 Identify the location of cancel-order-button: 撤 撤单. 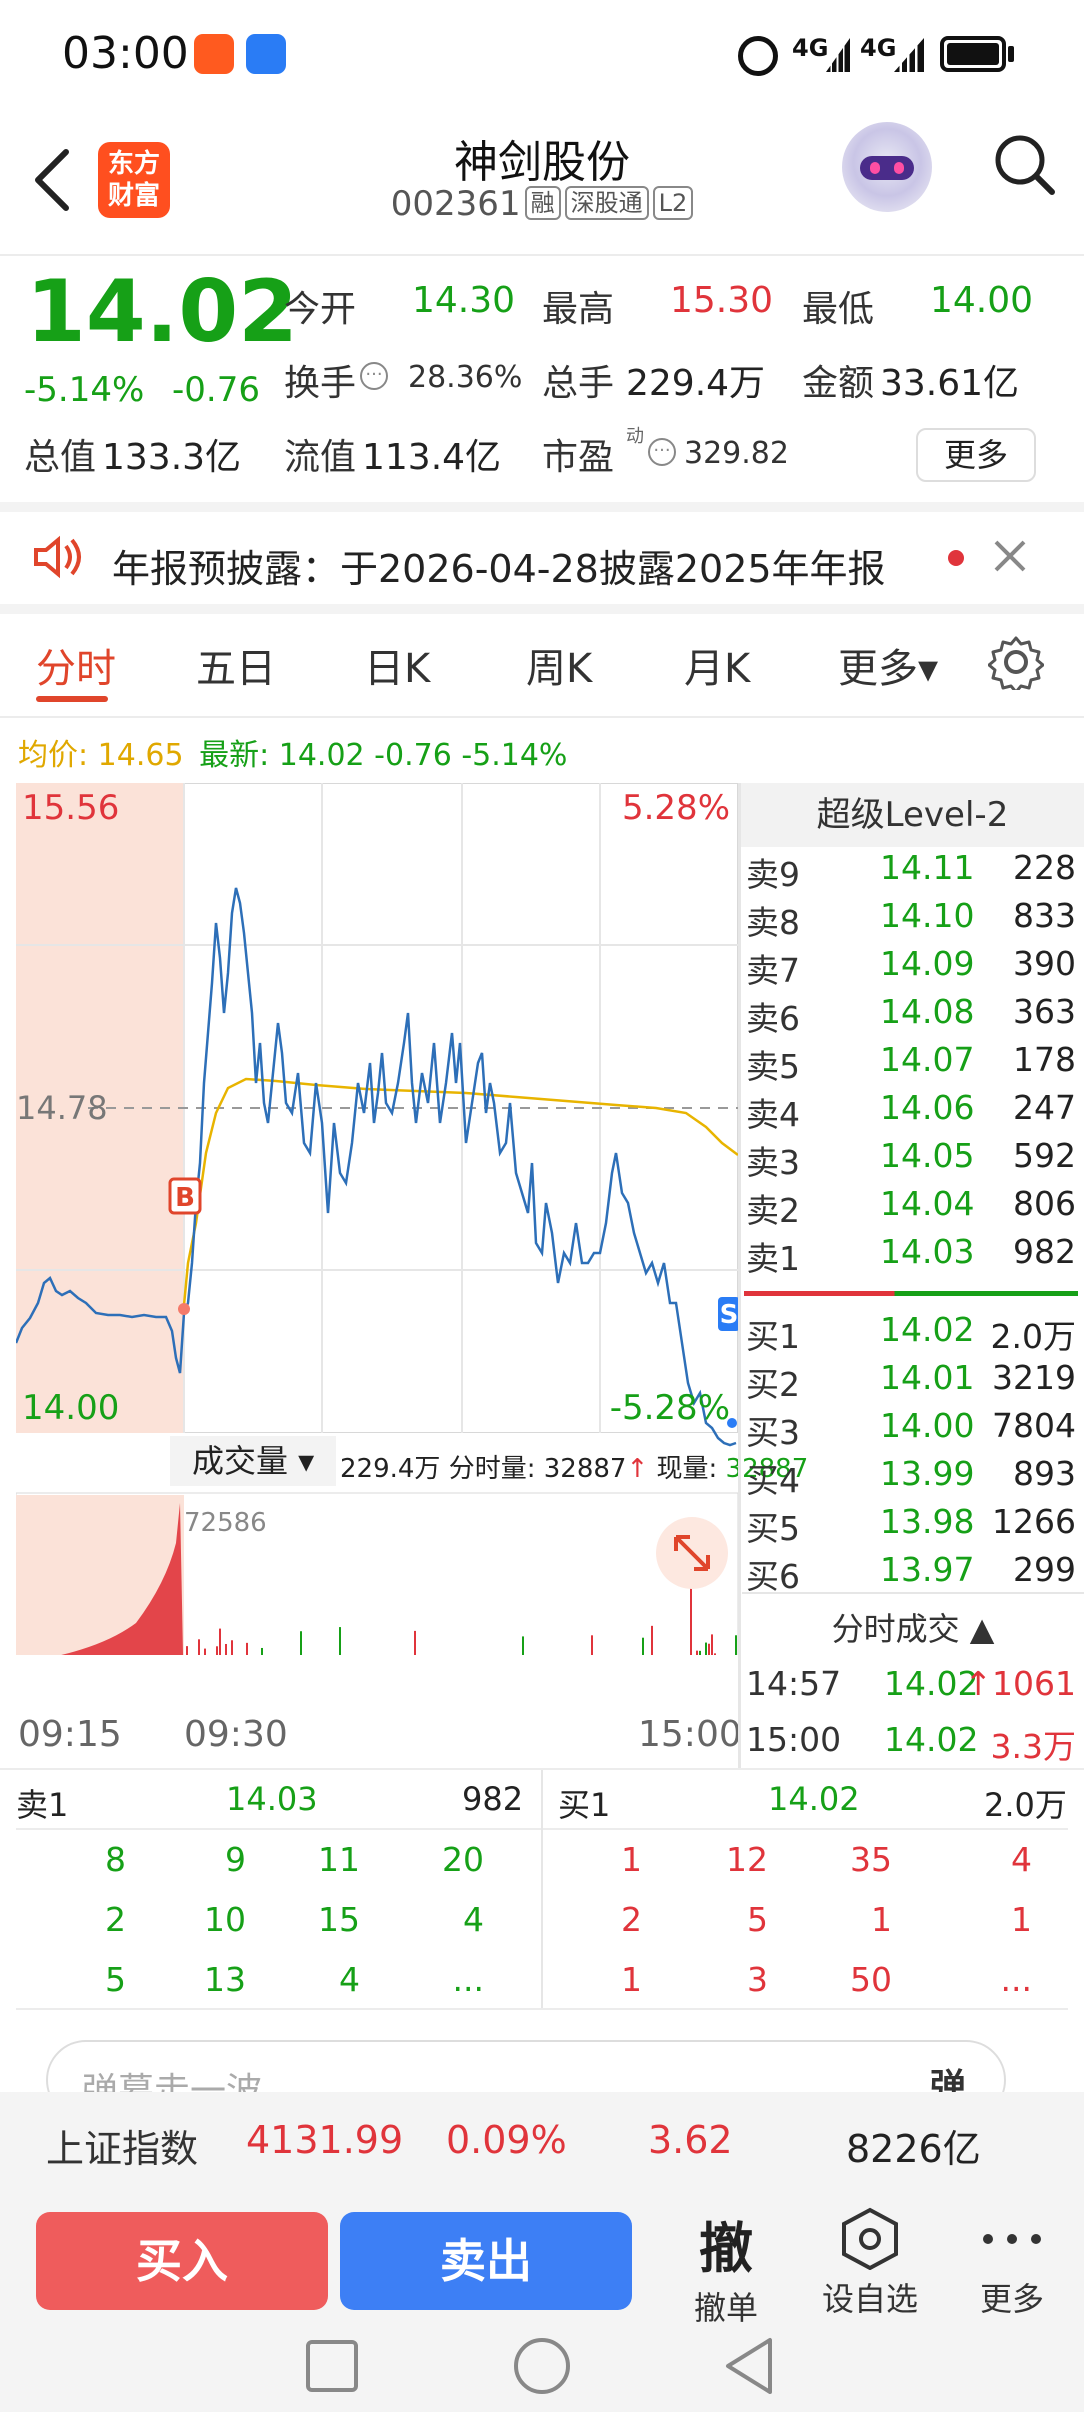
(726, 2265).